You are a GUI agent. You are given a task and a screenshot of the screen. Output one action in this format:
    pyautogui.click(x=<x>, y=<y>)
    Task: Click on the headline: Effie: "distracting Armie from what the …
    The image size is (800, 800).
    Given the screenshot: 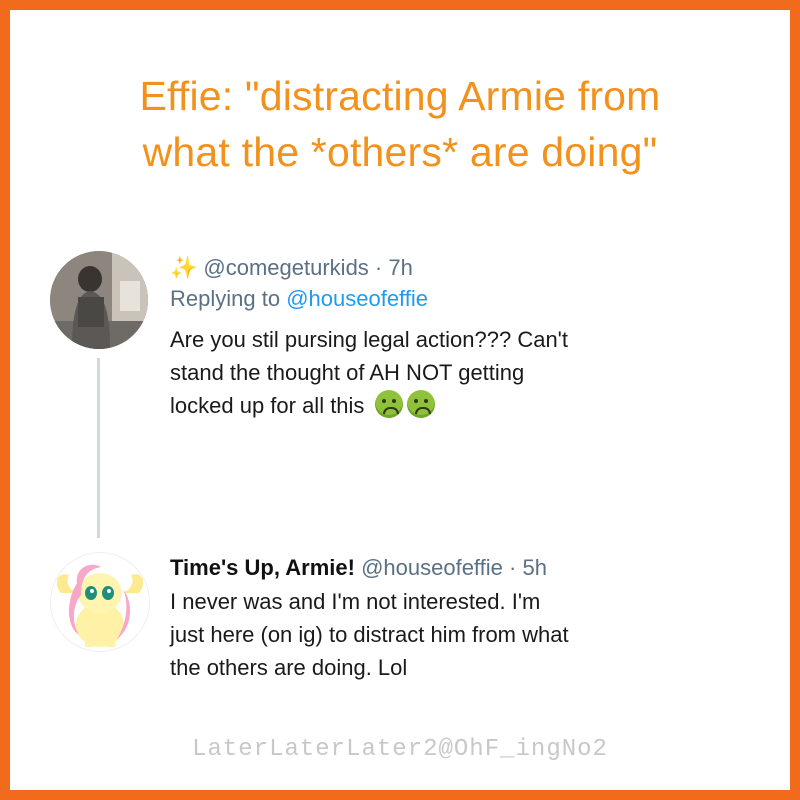 What is the action you would take?
    pyautogui.click(x=400, y=124)
    